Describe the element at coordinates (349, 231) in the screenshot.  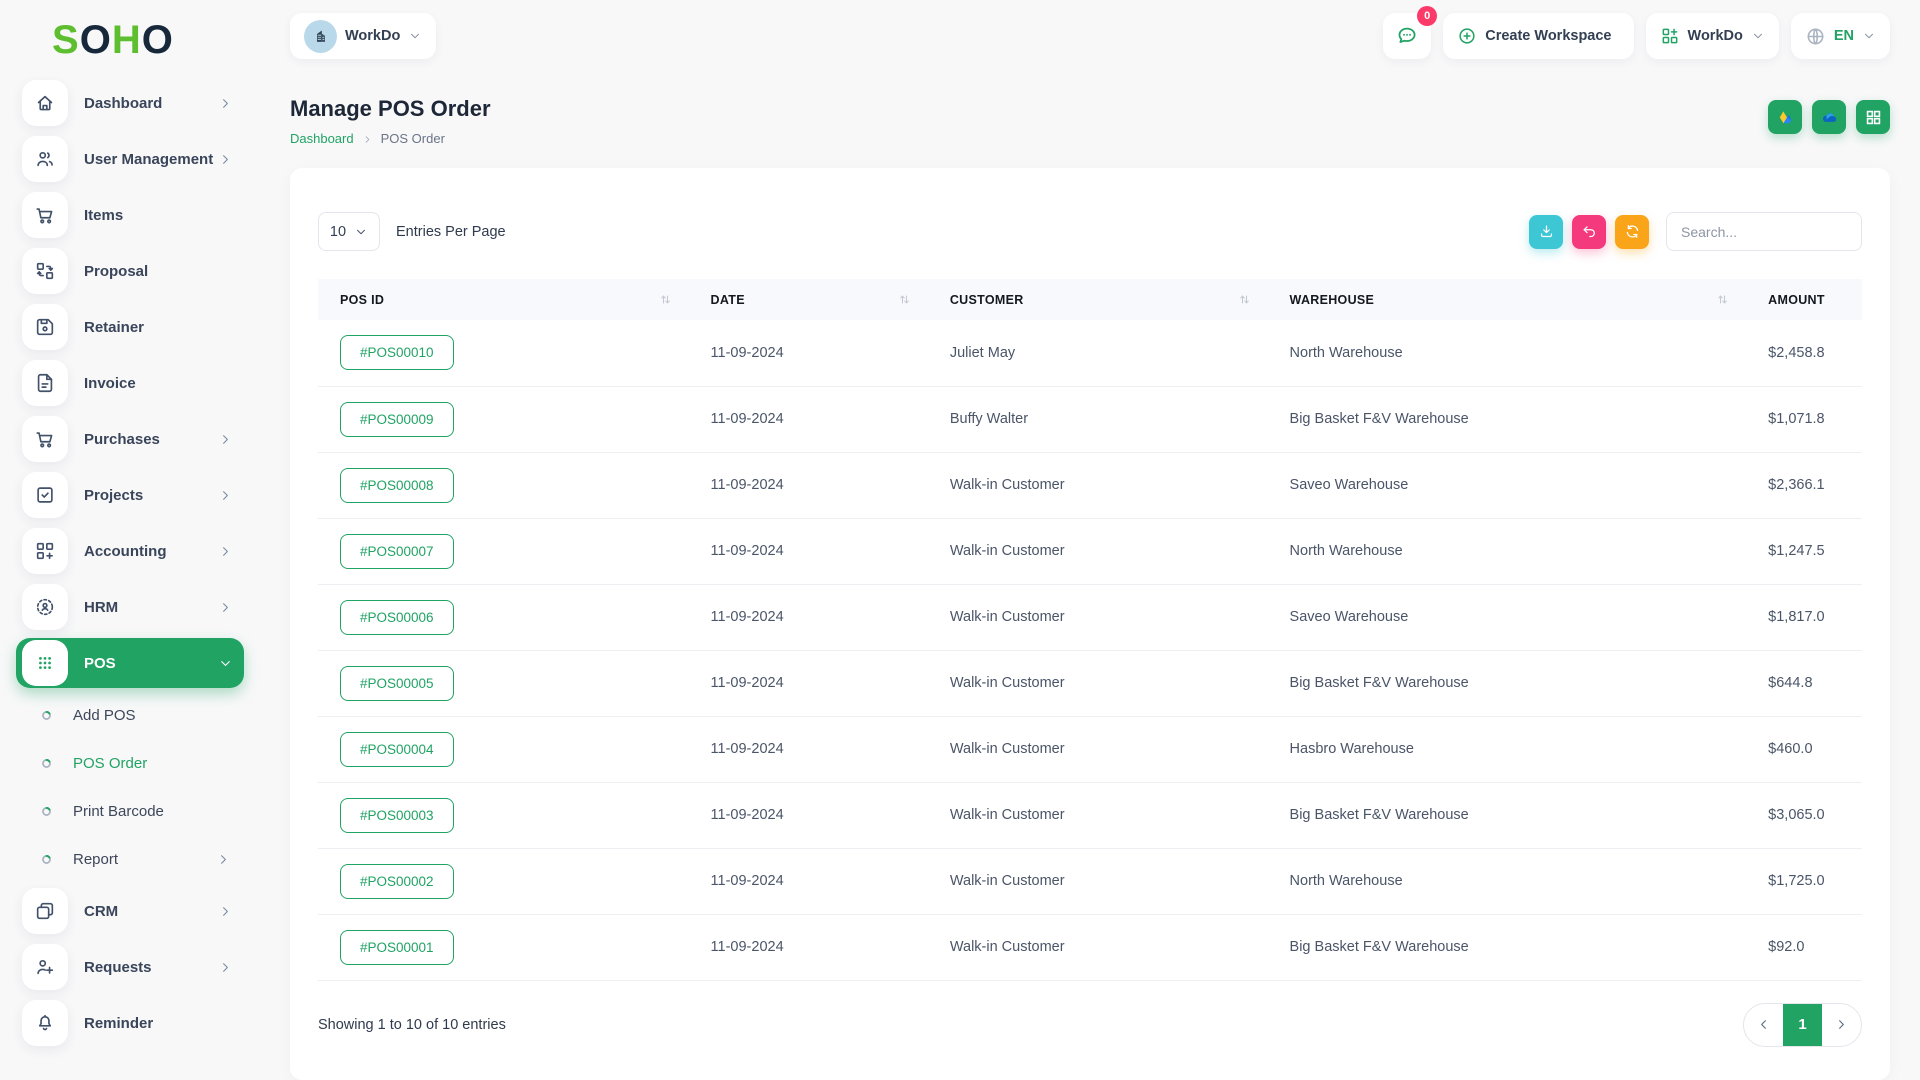
I see `entries-per-page-select: 10` at that location.